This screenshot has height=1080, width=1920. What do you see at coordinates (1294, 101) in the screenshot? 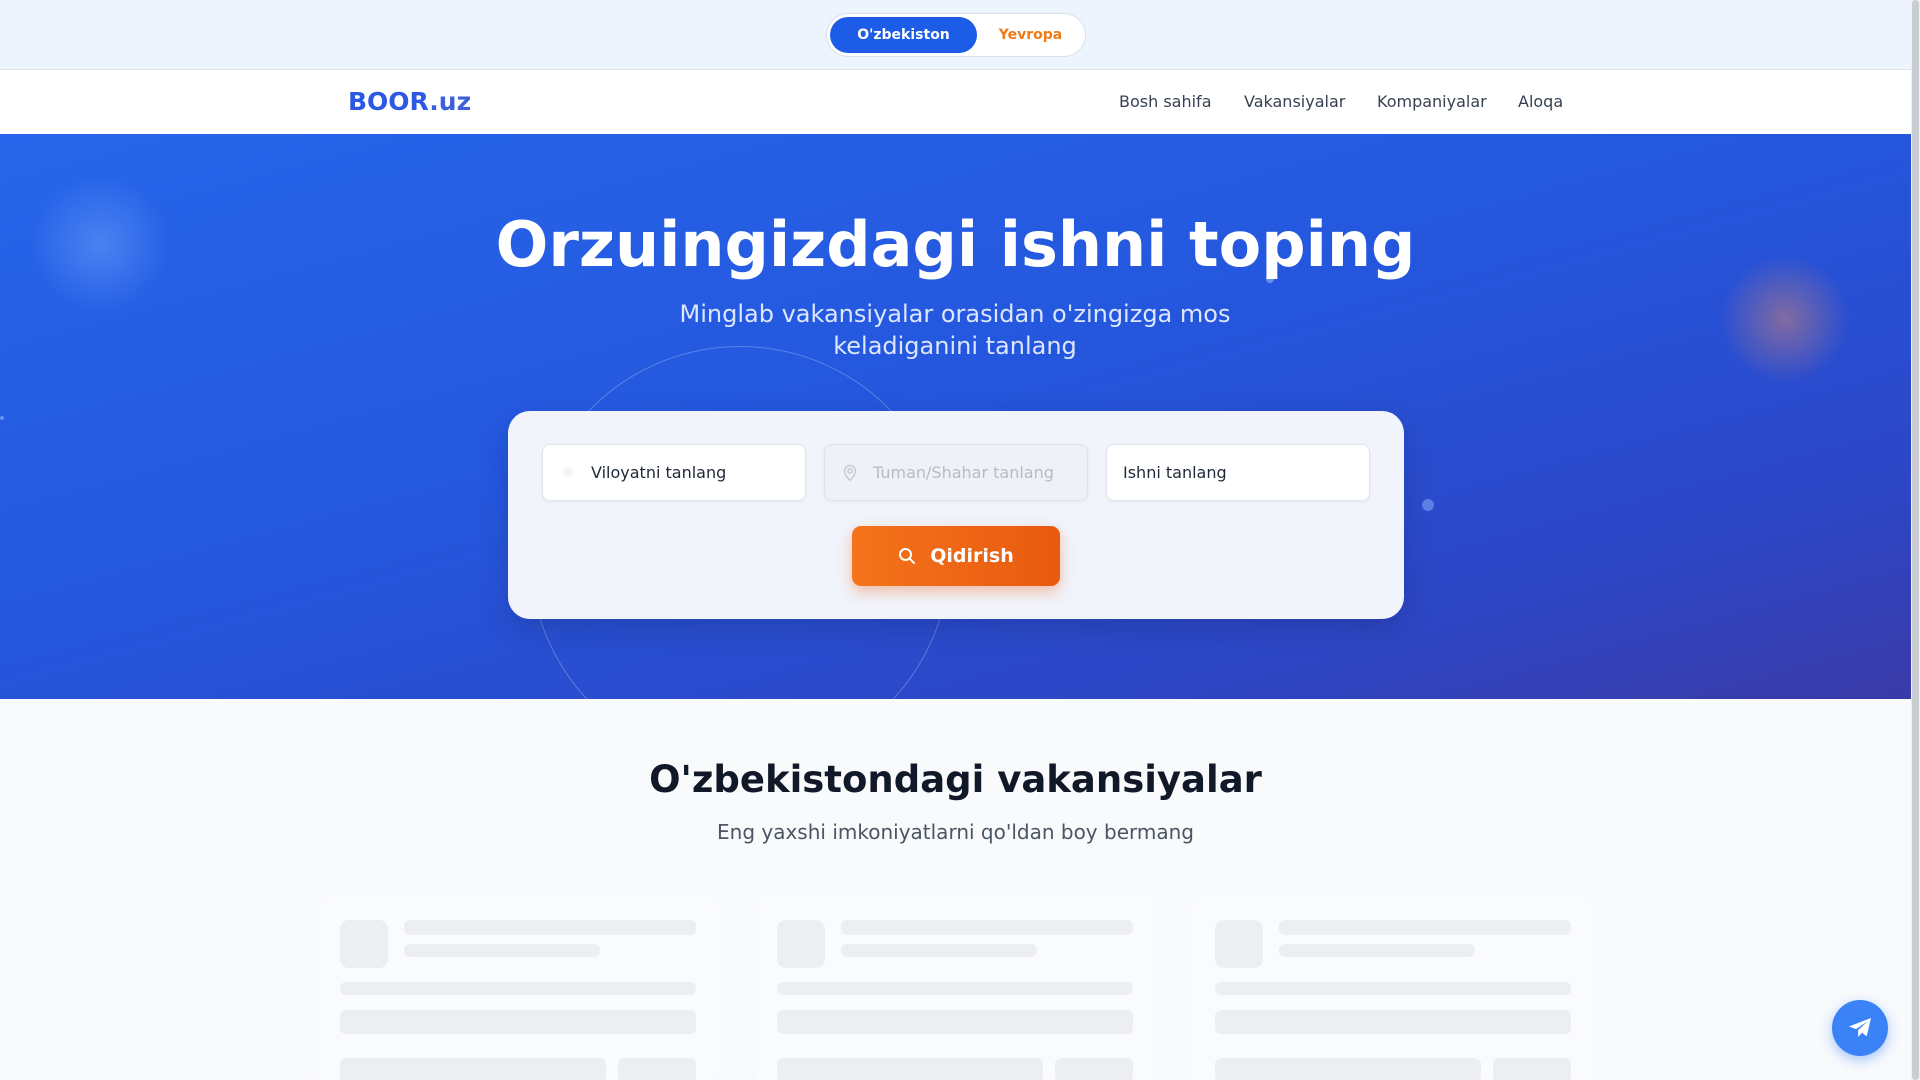
I see `nav-link-vacancies: Vakansiyalar` at bounding box center [1294, 101].